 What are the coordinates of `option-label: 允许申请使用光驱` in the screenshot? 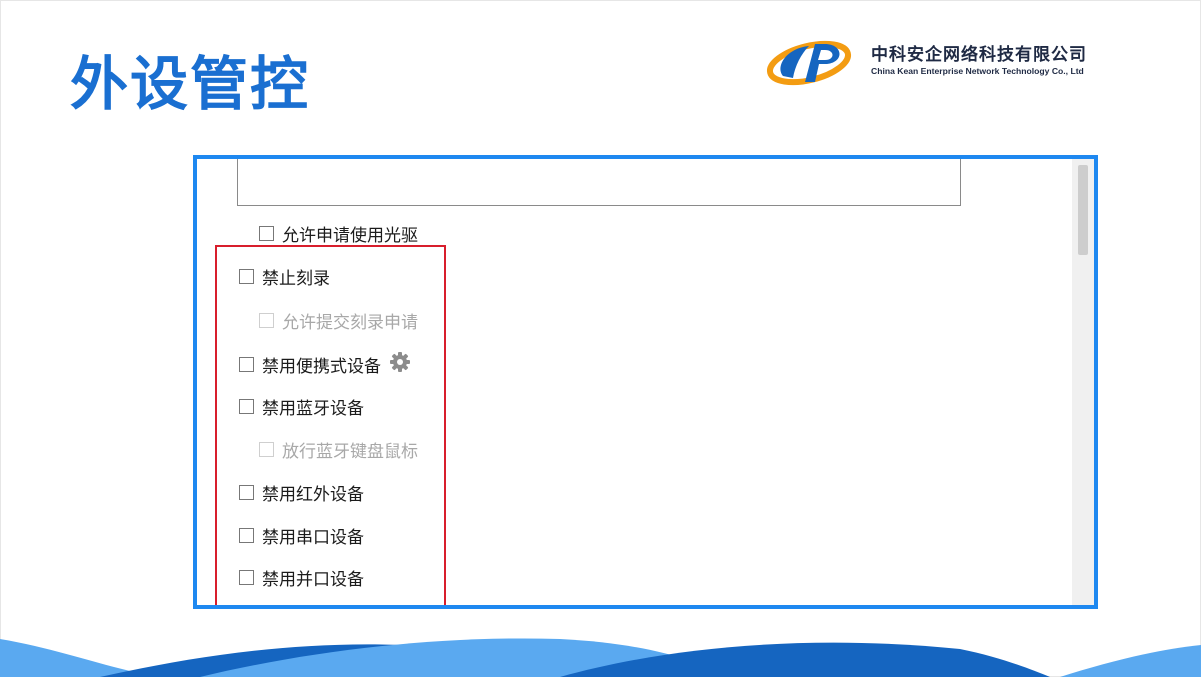 It's located at (350, 236).